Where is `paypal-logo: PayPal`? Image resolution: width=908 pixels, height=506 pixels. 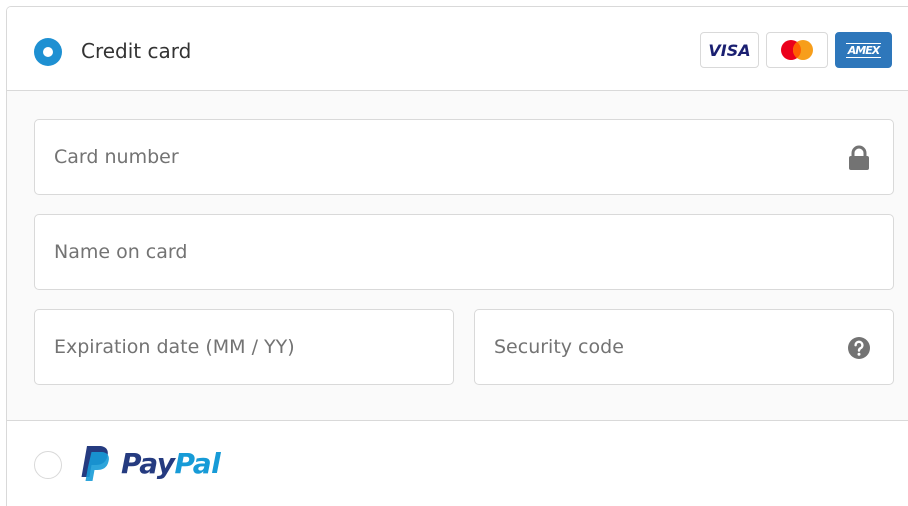 paypal-logo: PayPal is located at coordinates (150, 463).